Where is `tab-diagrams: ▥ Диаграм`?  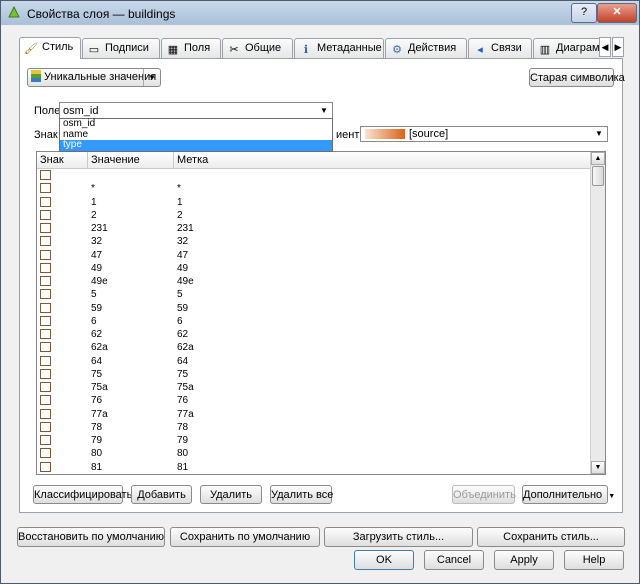
tab-diagrams: ▥ Диаграм is located at coordinates (566, 48).